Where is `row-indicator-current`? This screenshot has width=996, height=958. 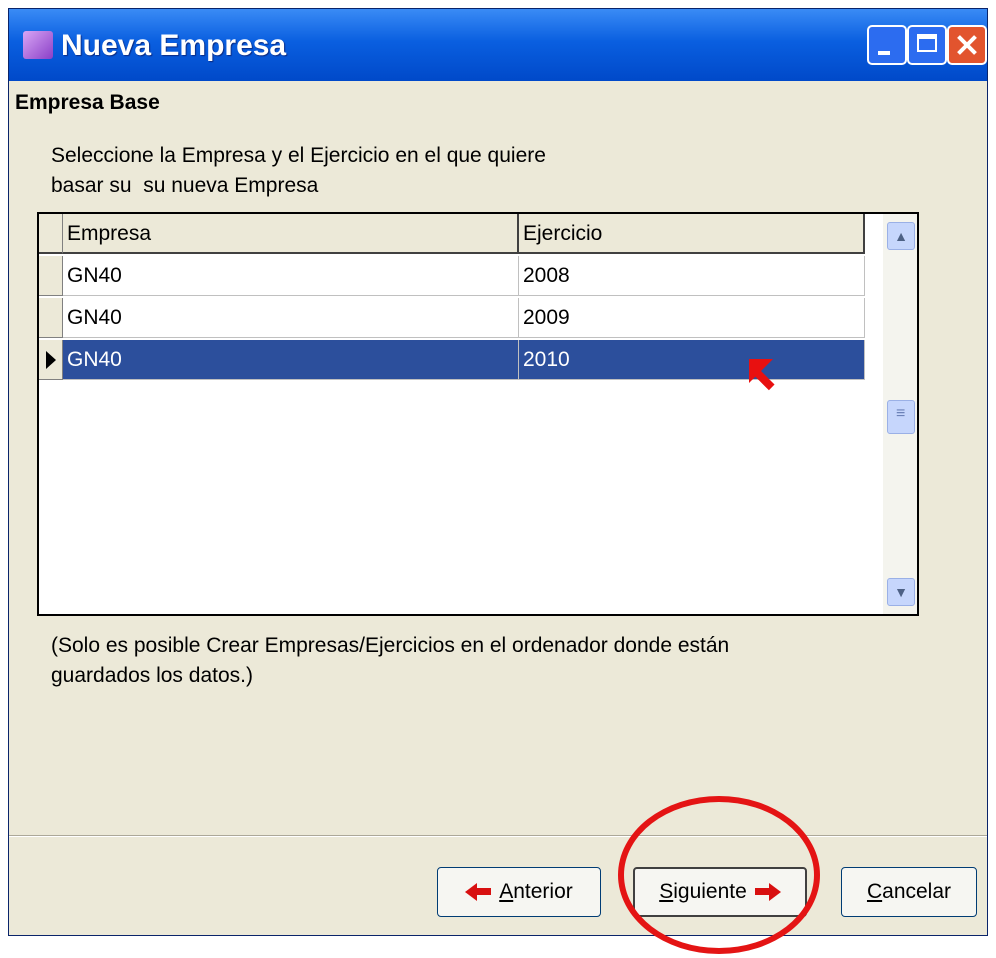
row-indicator-current is located at coordinates (51, 360).